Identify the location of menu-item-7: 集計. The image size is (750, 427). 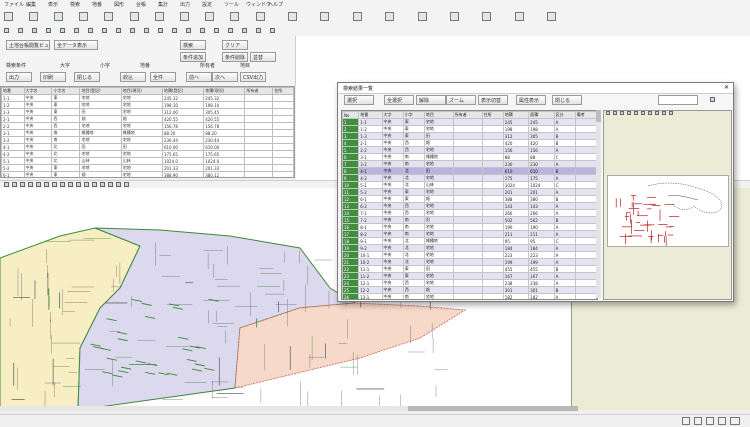
(163, 4).